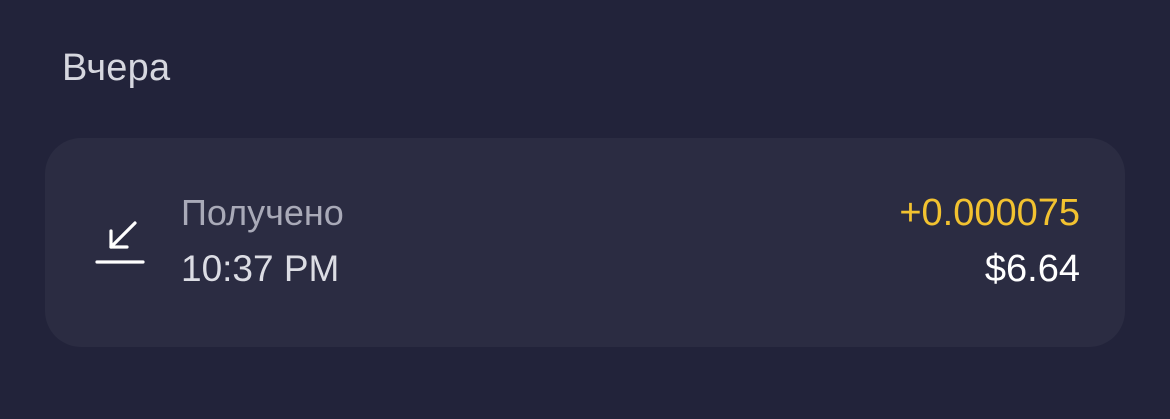  What do you see at coordinates (1032, 269) in the screenshot?
I see `fiat-amount: $6.64` at bounding box center [1032, 269].